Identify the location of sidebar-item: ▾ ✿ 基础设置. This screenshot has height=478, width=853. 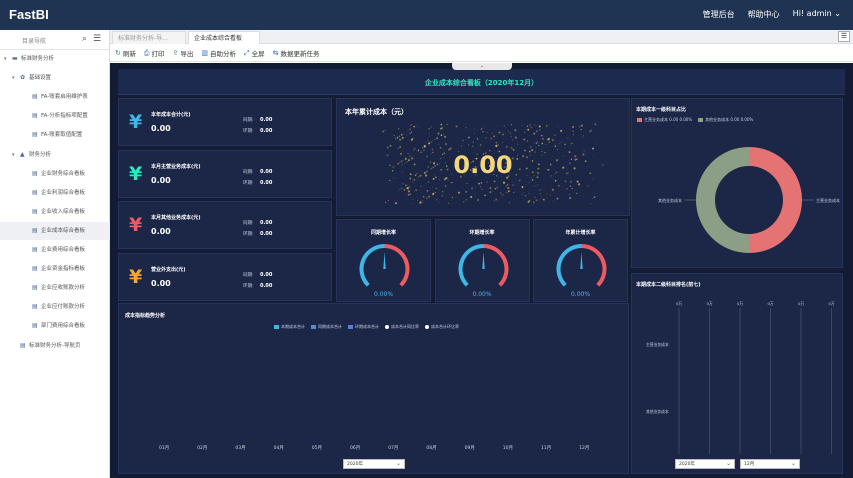
(55, 78).